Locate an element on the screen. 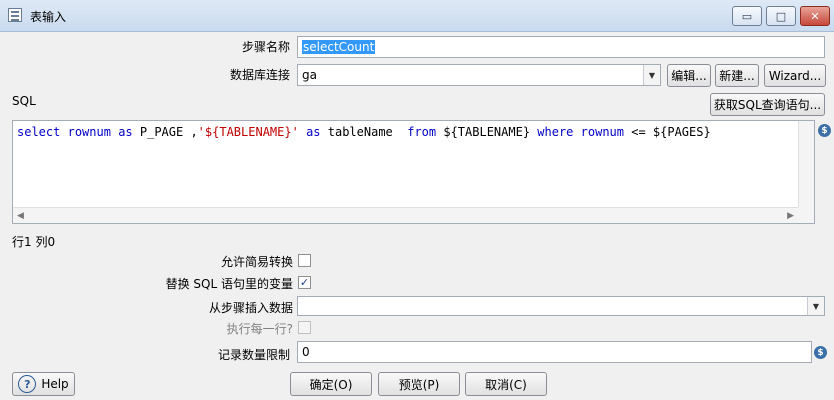 The width and height of the screenshot is (834, 400). replace-vars-checkbox: ✓ is located at coordinates (304, 282).